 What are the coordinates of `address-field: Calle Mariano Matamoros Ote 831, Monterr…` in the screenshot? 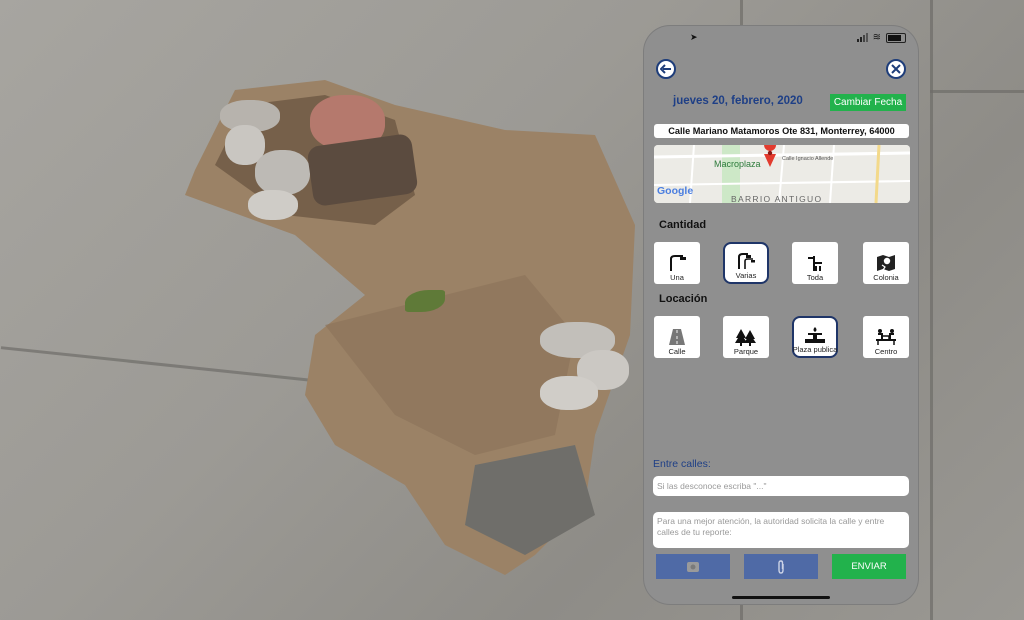 It's located at (781, 131).